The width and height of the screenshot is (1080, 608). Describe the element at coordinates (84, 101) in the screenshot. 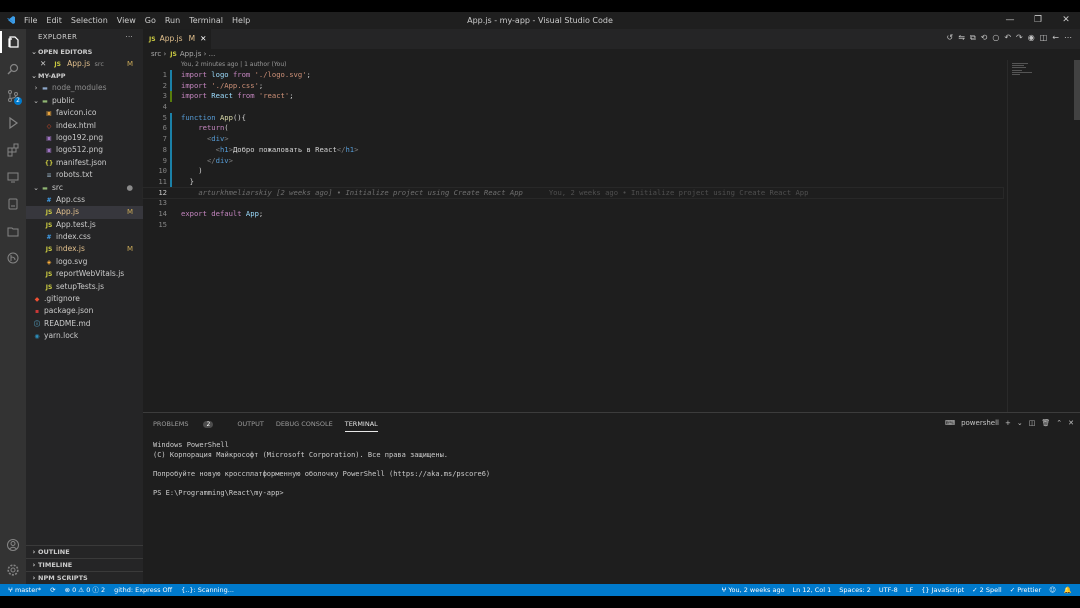

I see `tree-folder: ⌄ ▬ public` at that location.